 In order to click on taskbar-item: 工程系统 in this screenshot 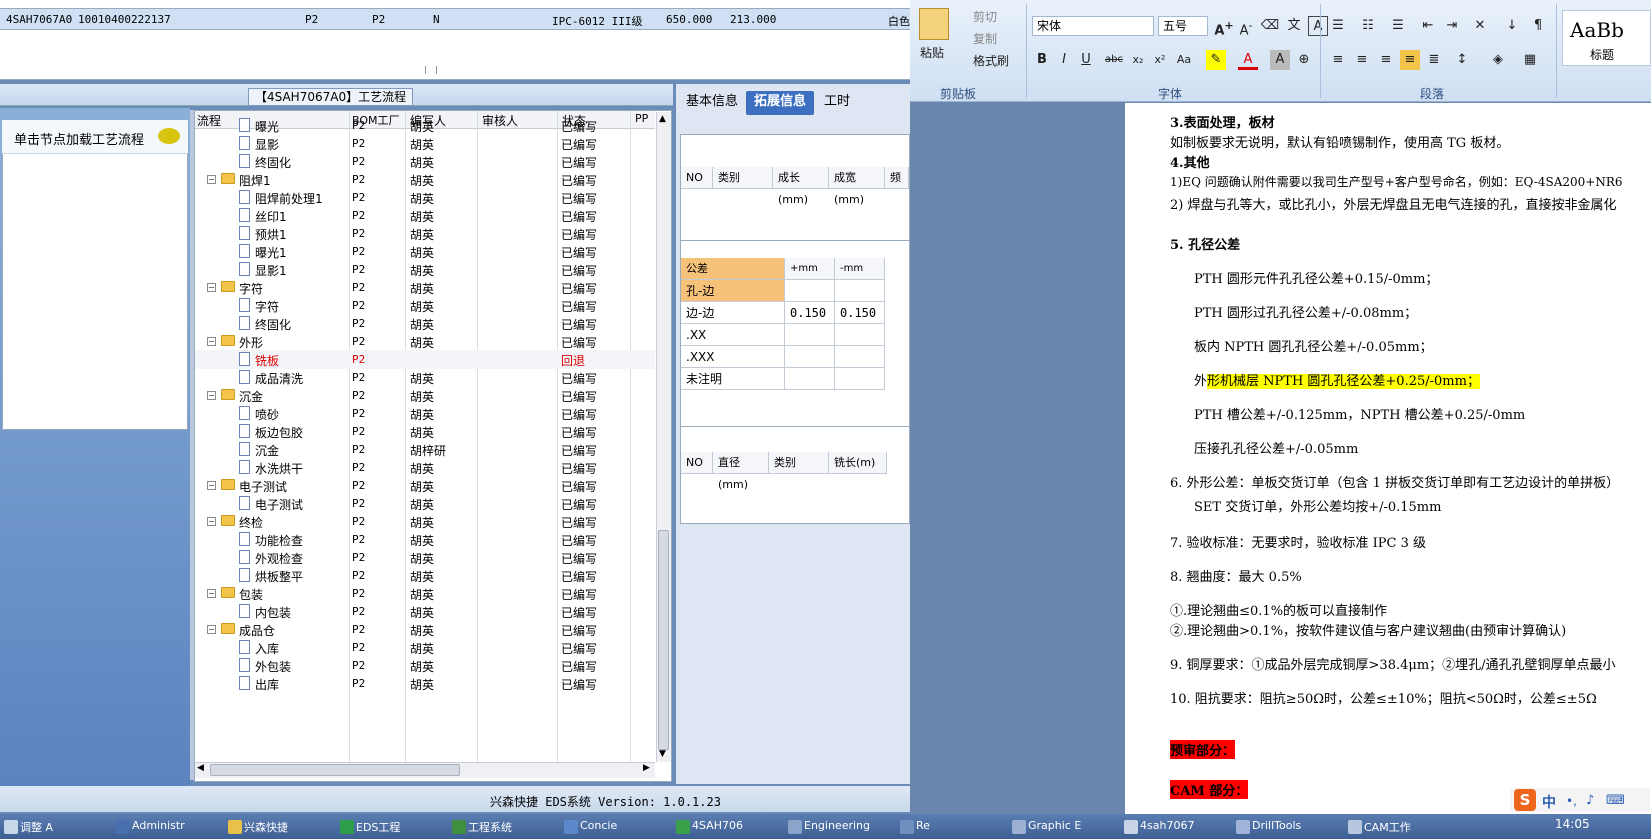, I will do `click(504, 828)`.